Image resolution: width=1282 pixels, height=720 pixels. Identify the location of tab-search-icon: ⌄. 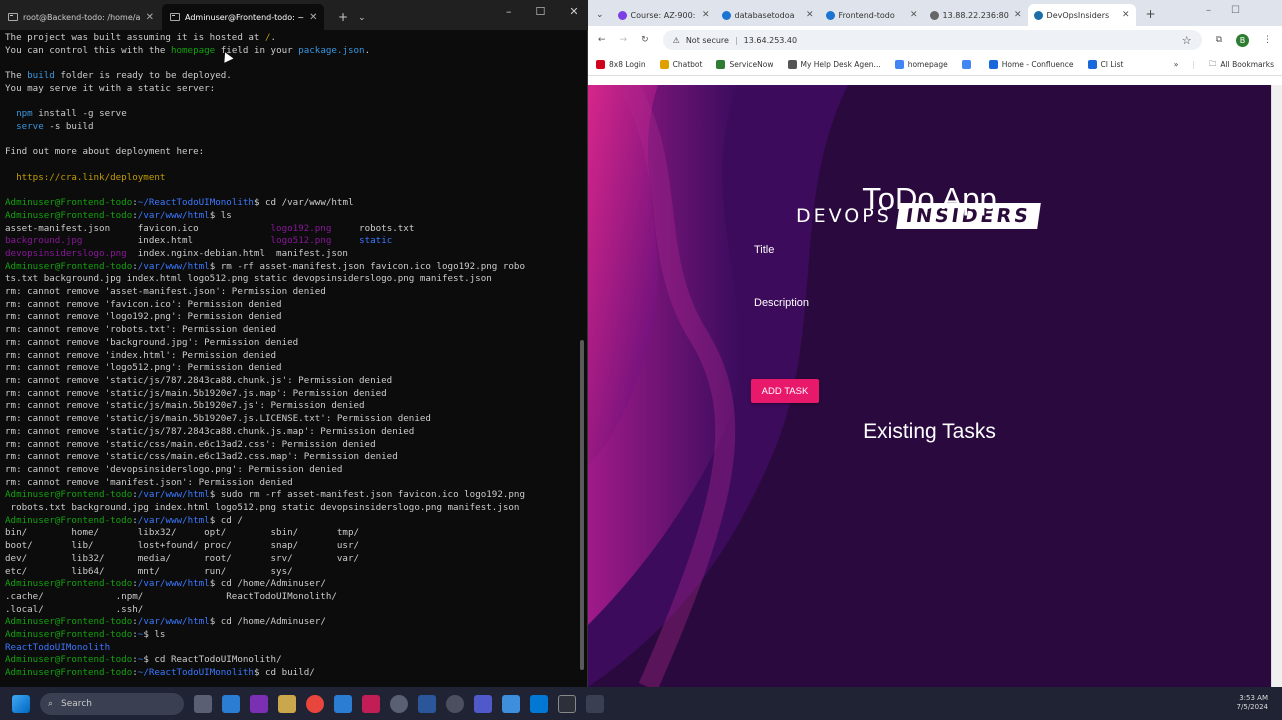
(600, 15).